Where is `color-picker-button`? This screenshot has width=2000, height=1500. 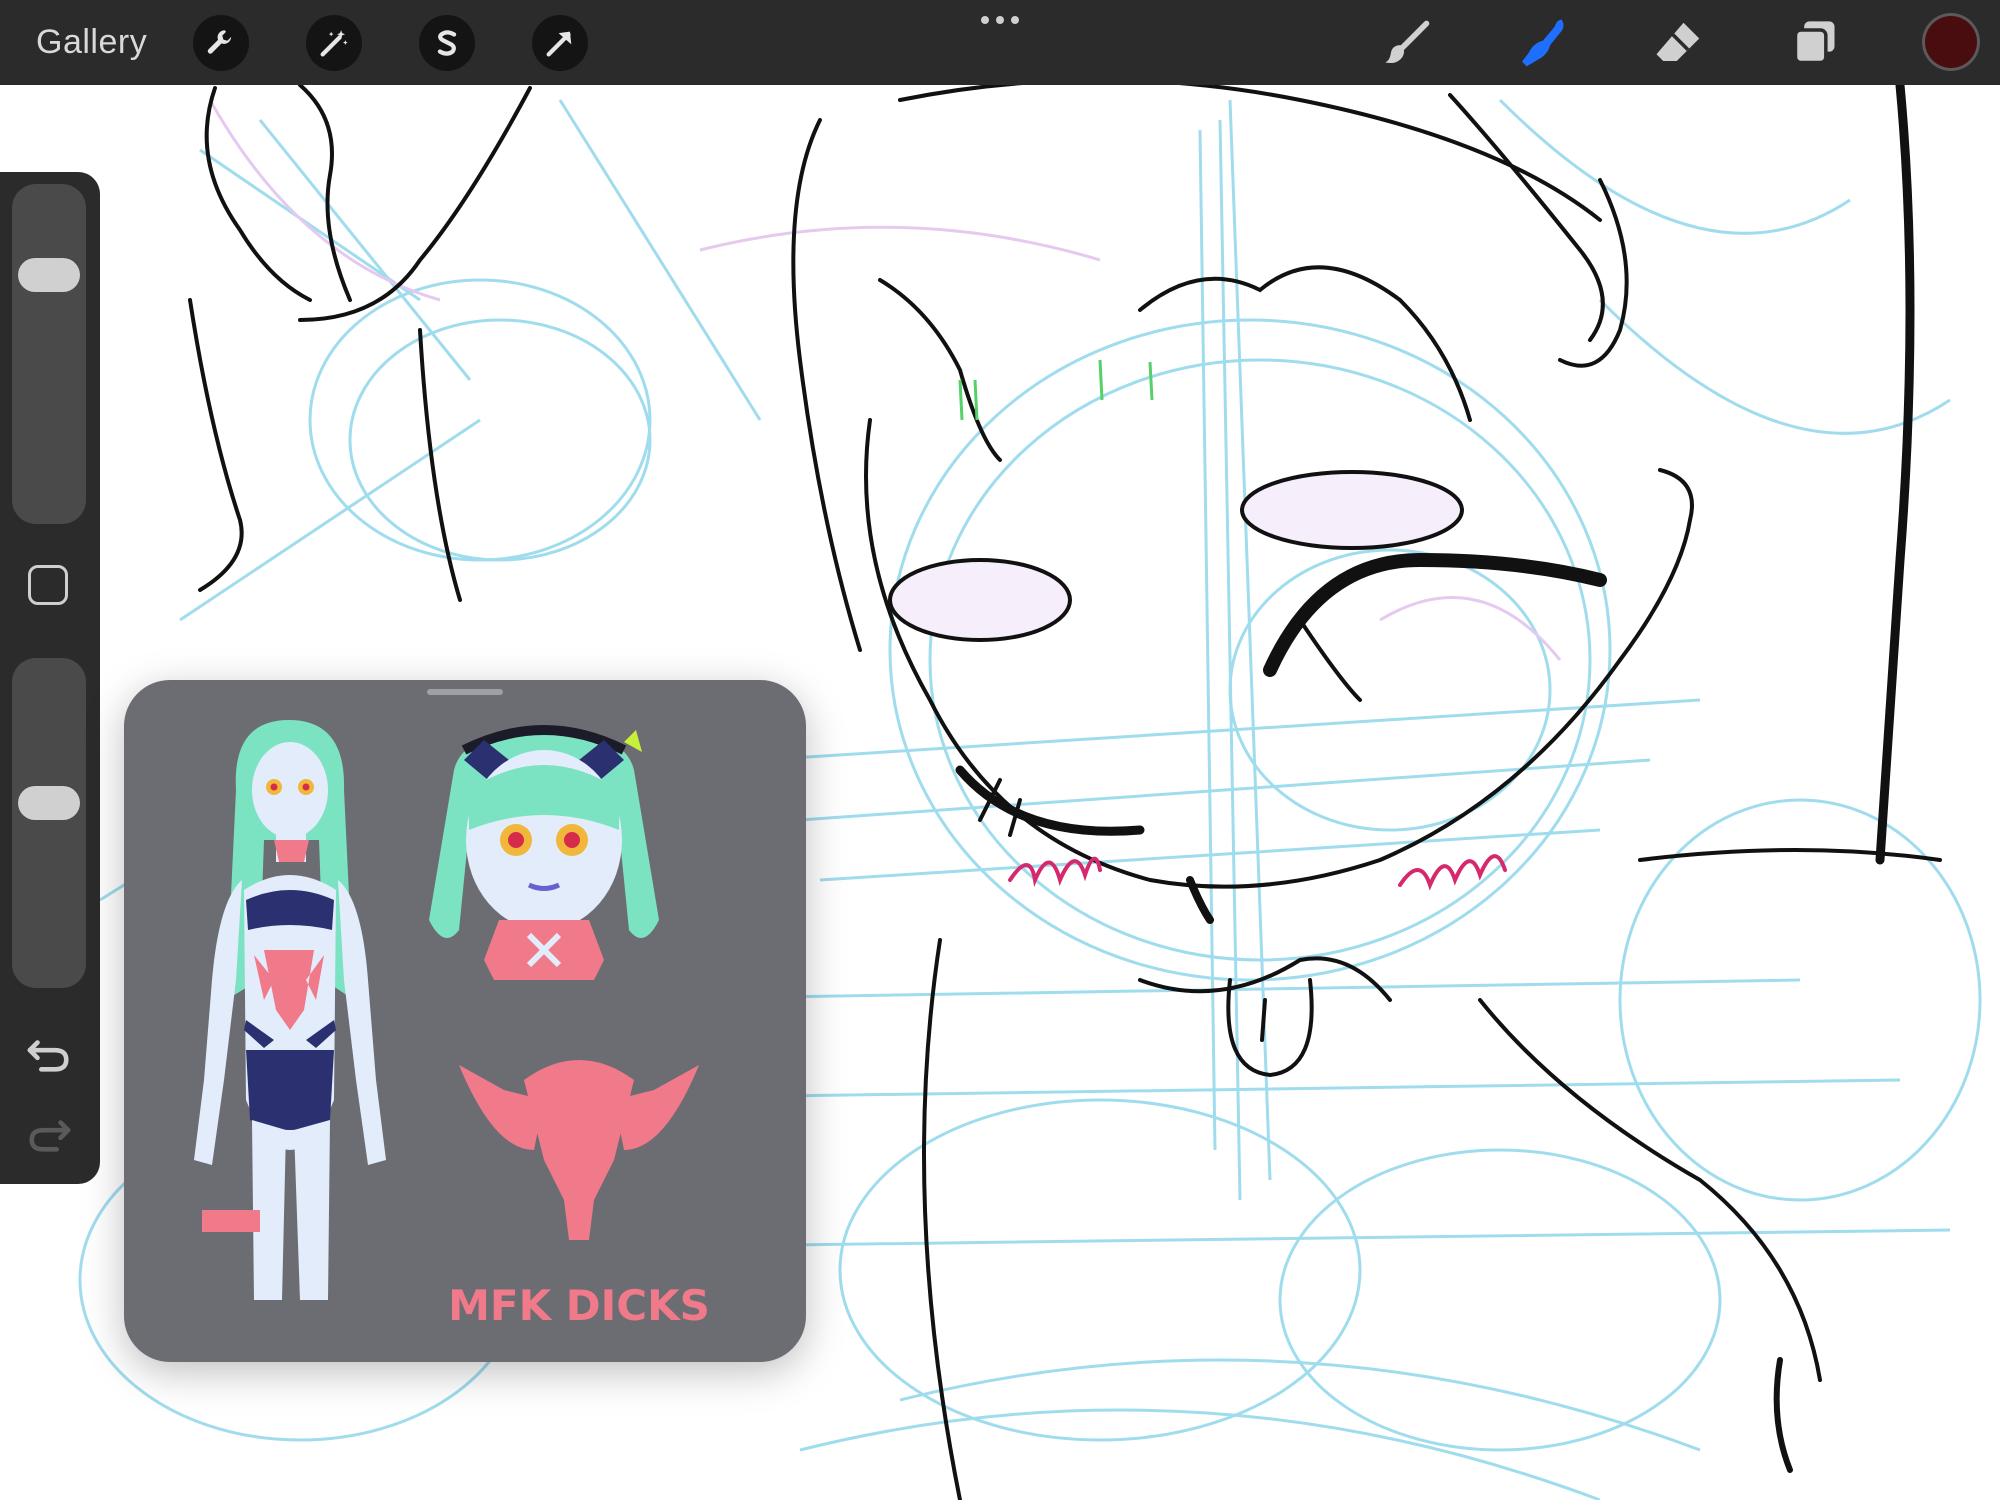
color-picker-button is located at coordinates (1951, 42).